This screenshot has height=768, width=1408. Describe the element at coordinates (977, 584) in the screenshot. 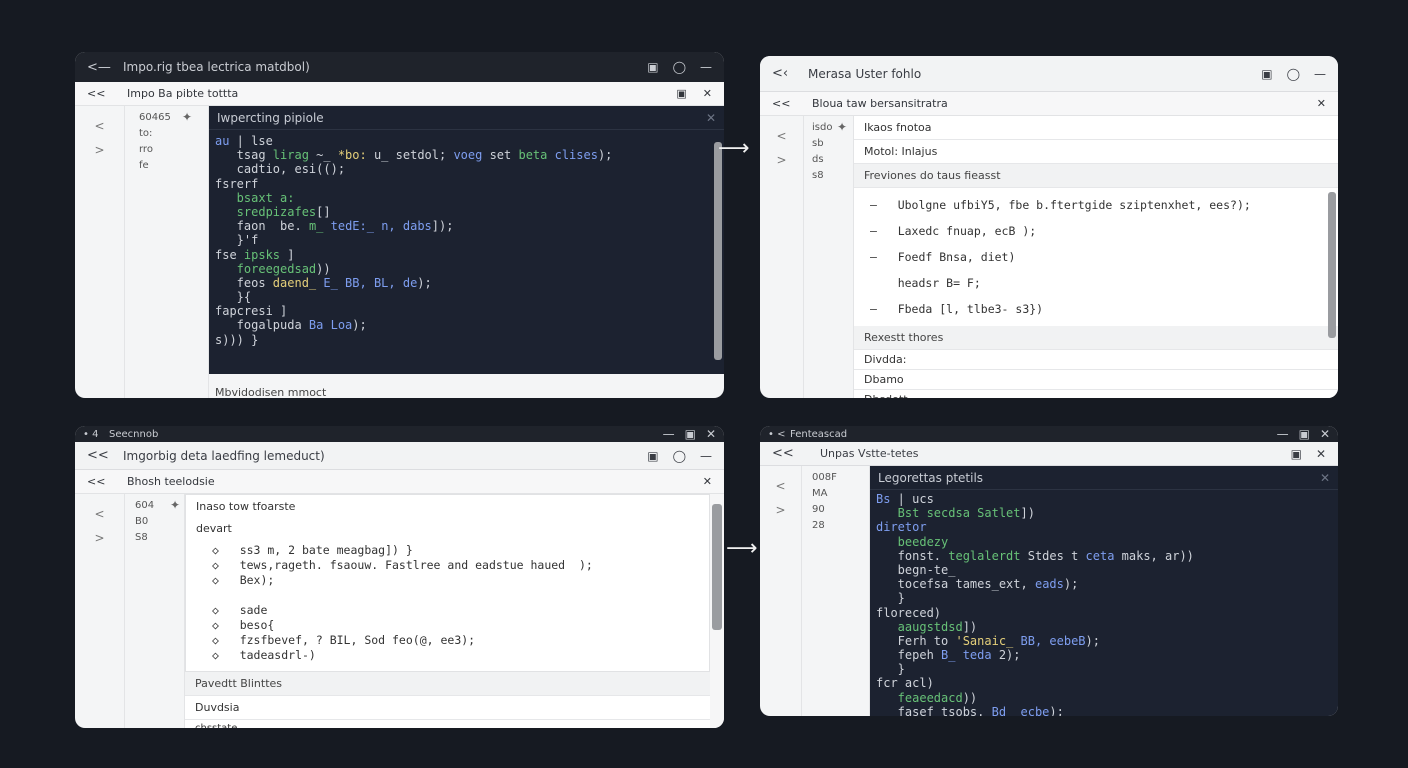

I see `code-line: tocefsa tames_ext, eads);` at that location.